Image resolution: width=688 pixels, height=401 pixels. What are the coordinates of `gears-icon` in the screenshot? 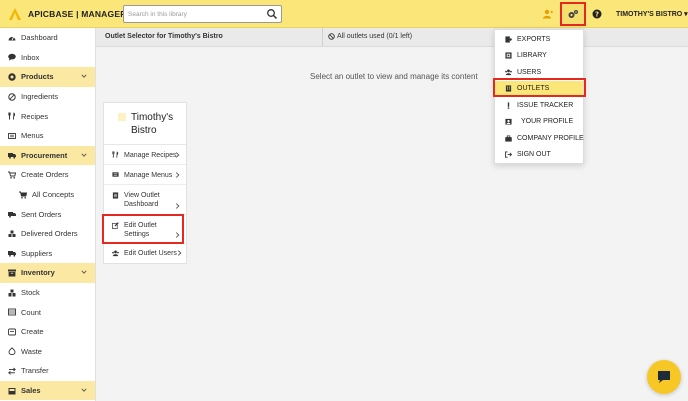 It's located at (573, 13).